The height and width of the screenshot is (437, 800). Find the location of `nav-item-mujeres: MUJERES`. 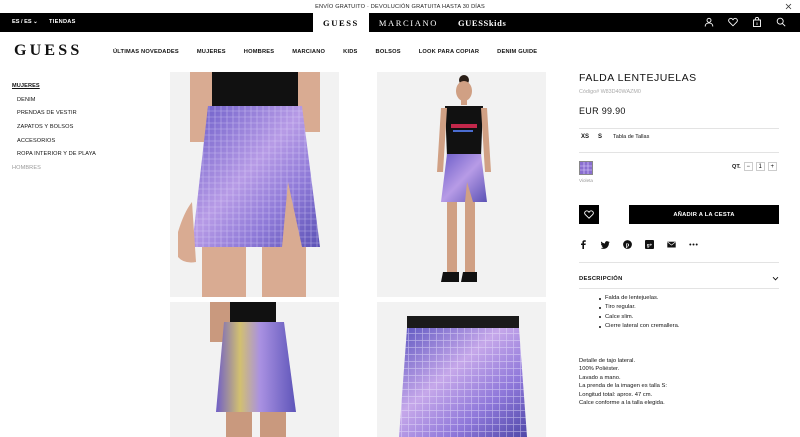

nav-item-mujeres: MUJERES is located at coordinates (211, 52).